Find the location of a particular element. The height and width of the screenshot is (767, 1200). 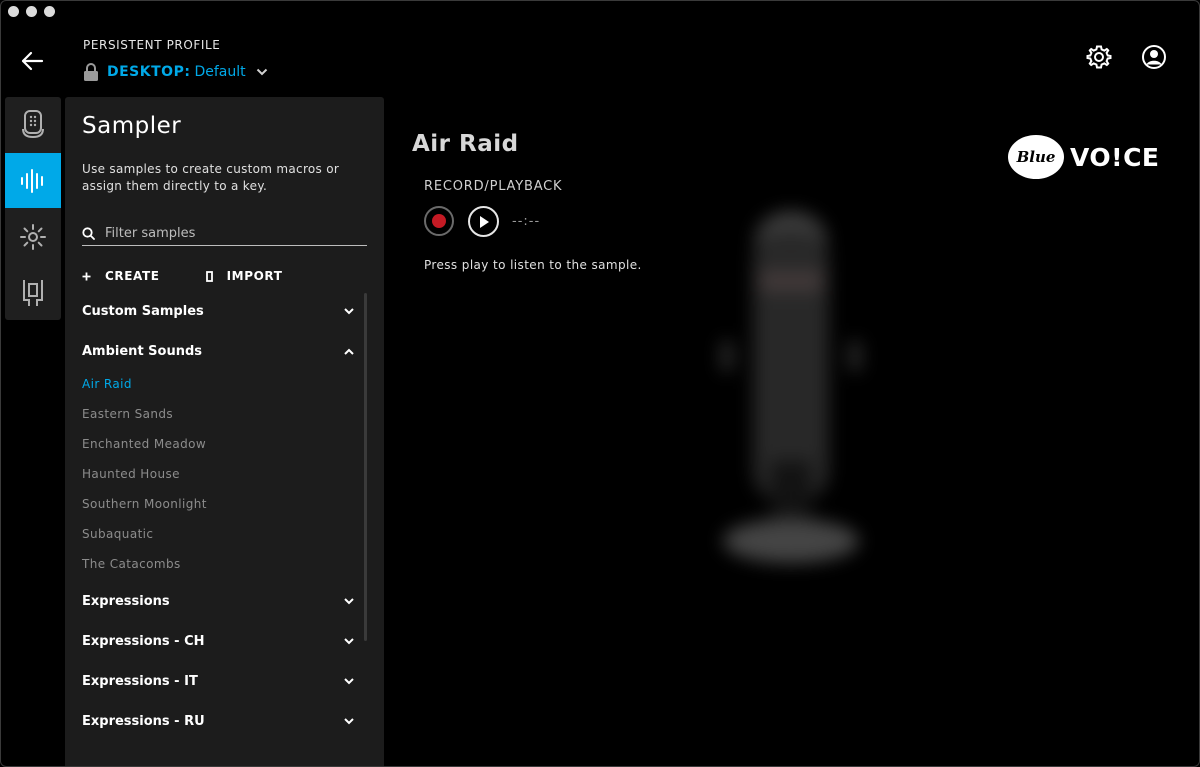

settings-button is located at coordinates (1099, 57).